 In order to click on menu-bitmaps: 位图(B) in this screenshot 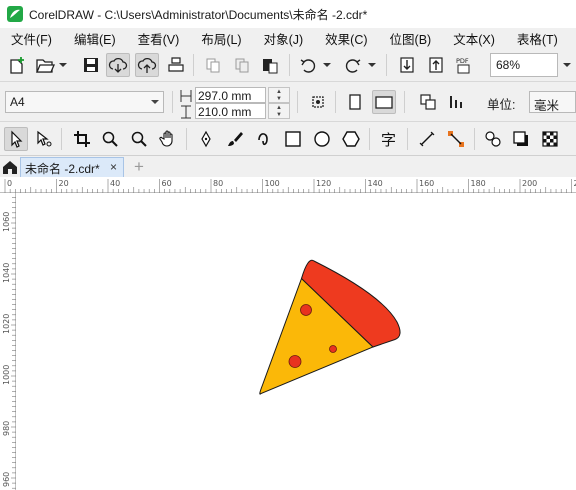, I will do `click(400, 38)`.